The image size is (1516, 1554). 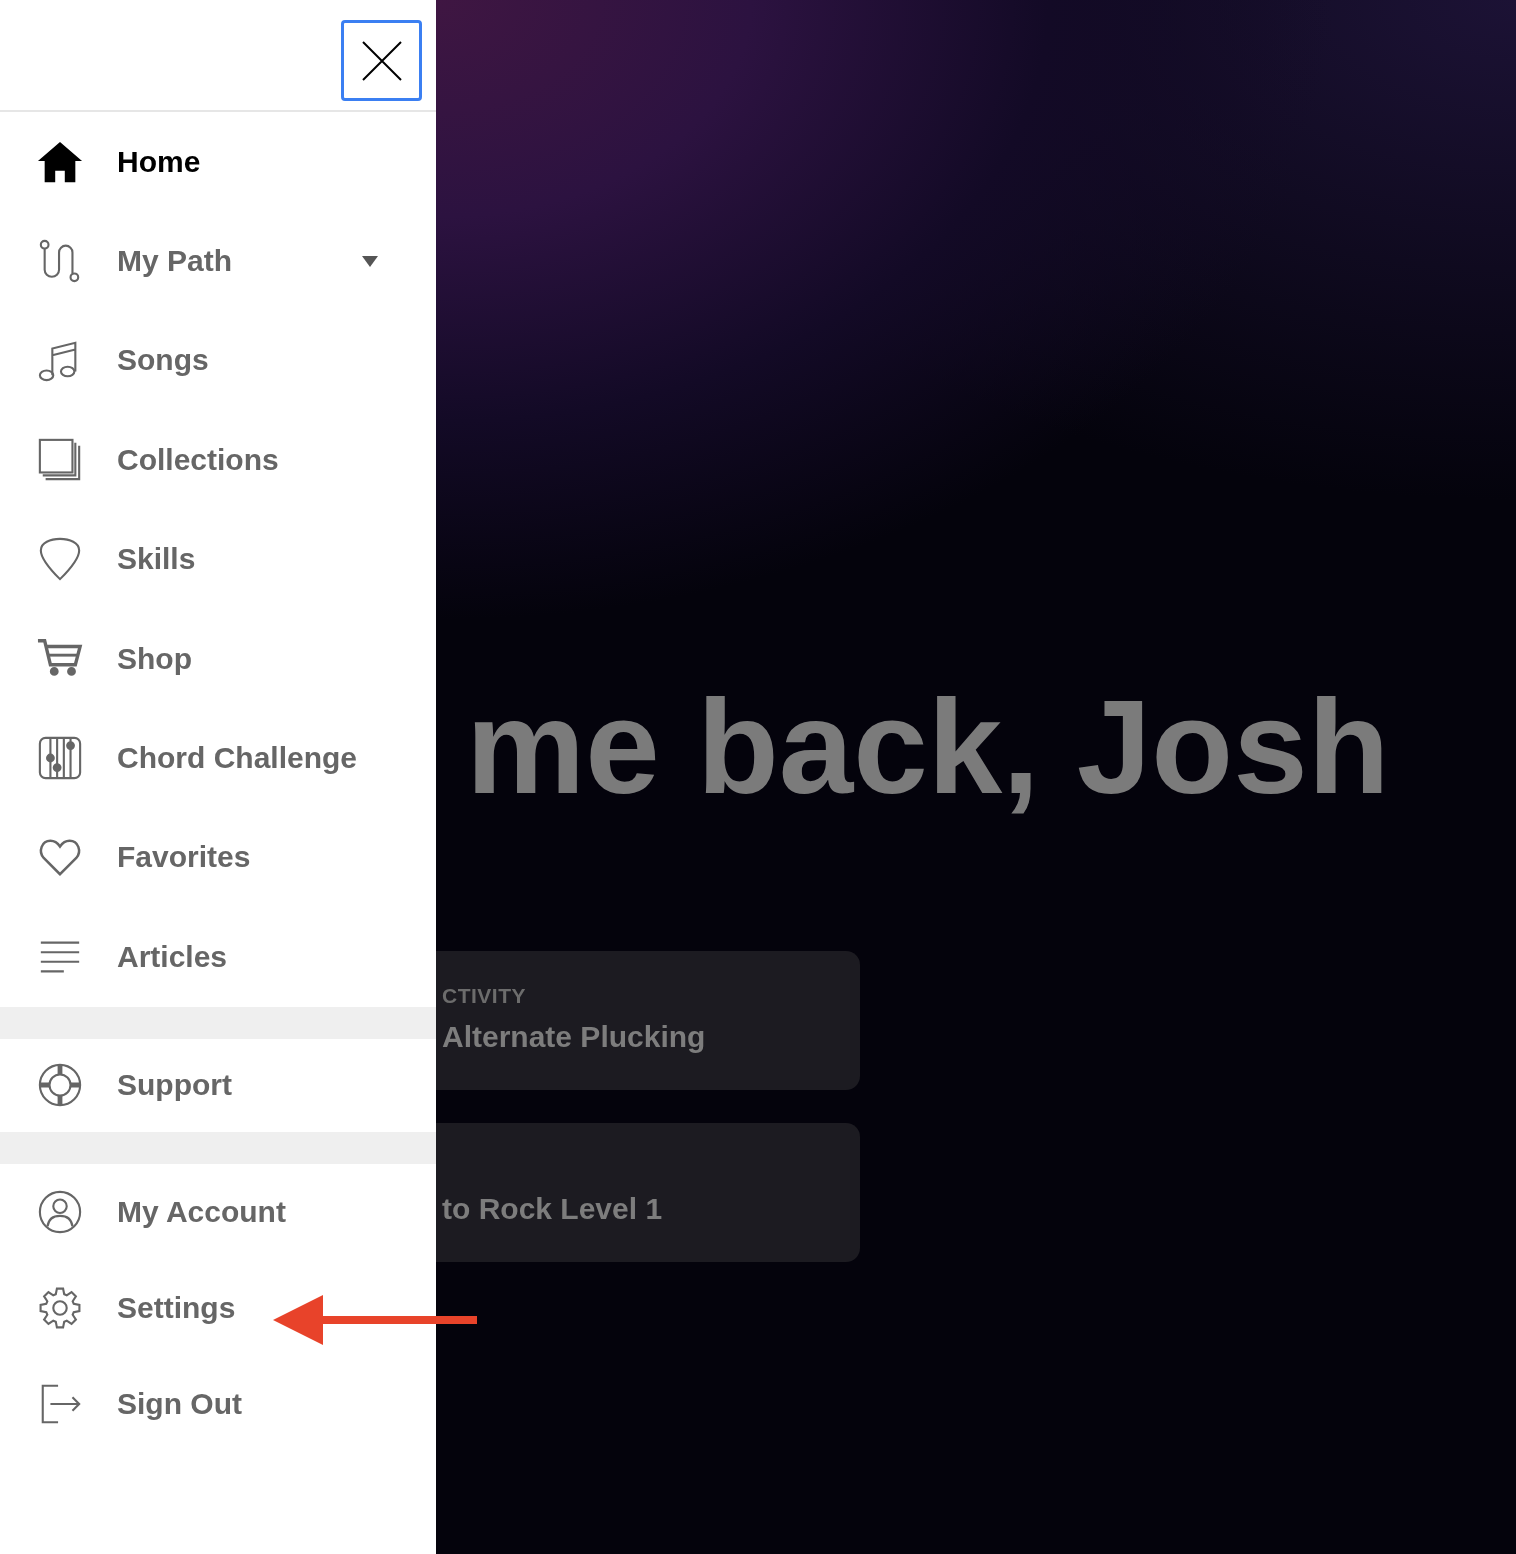 I want to click on chord-grid-icon, so click(x=60, y=758).